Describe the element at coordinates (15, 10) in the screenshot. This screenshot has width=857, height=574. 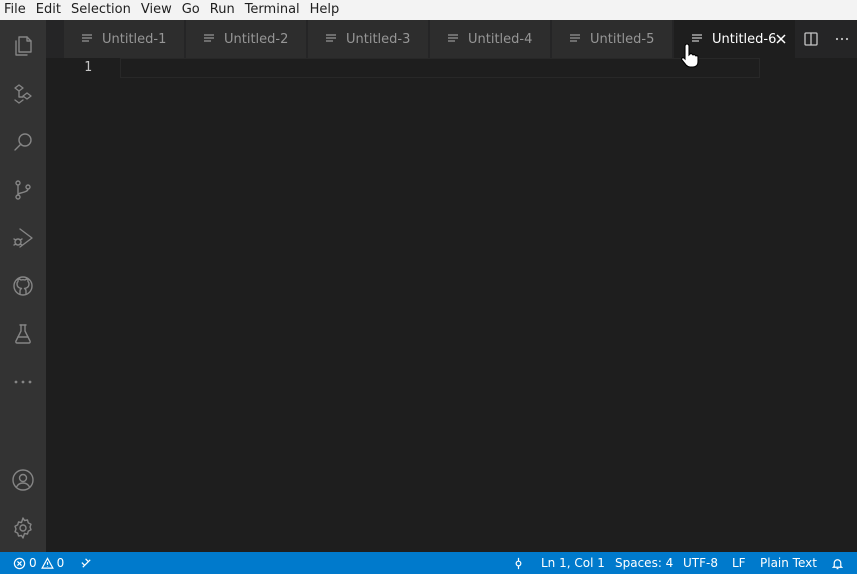
I see `menu-file: File` at that location.